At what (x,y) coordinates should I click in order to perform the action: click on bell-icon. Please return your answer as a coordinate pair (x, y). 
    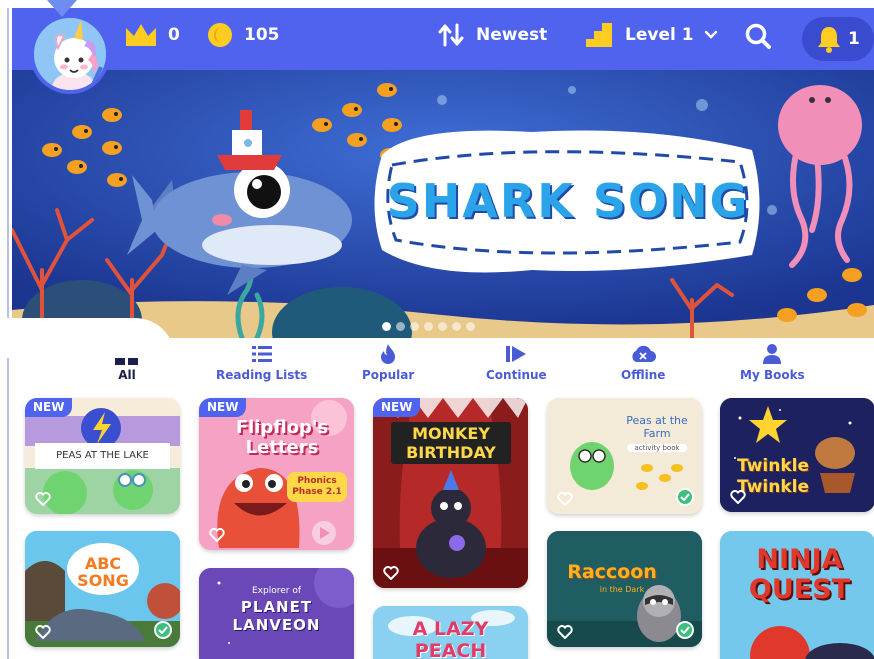
    Looking at the image, I should click on (829, 40).